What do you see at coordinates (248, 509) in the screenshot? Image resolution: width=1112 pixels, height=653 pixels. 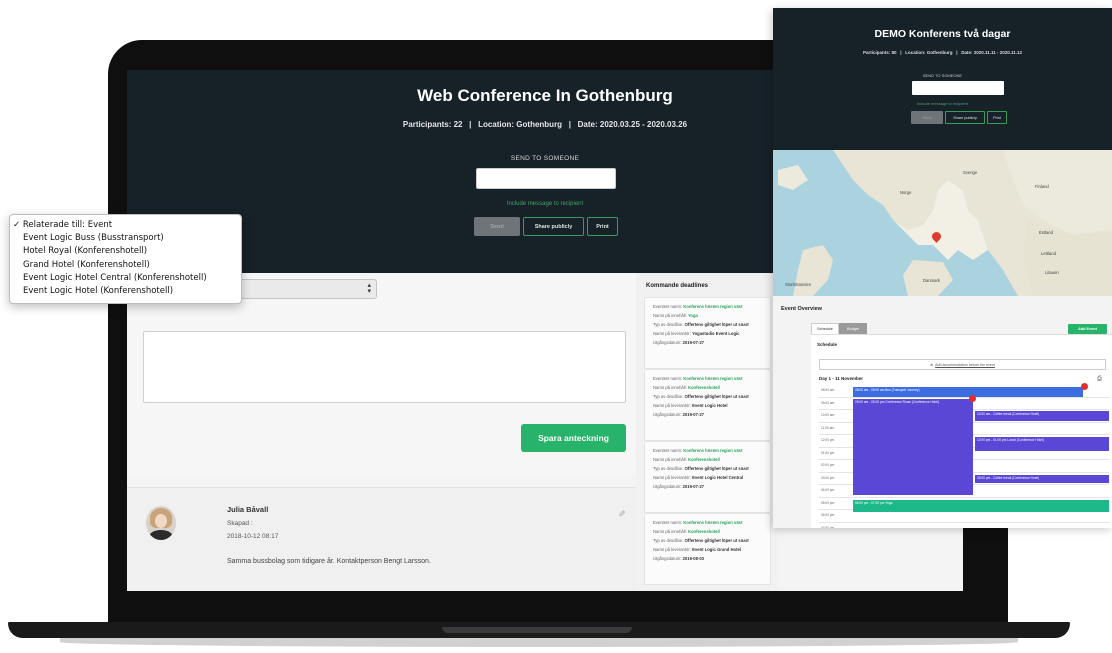 I see `comment-author: Julia Båvall` at bounding box center [248, 509].